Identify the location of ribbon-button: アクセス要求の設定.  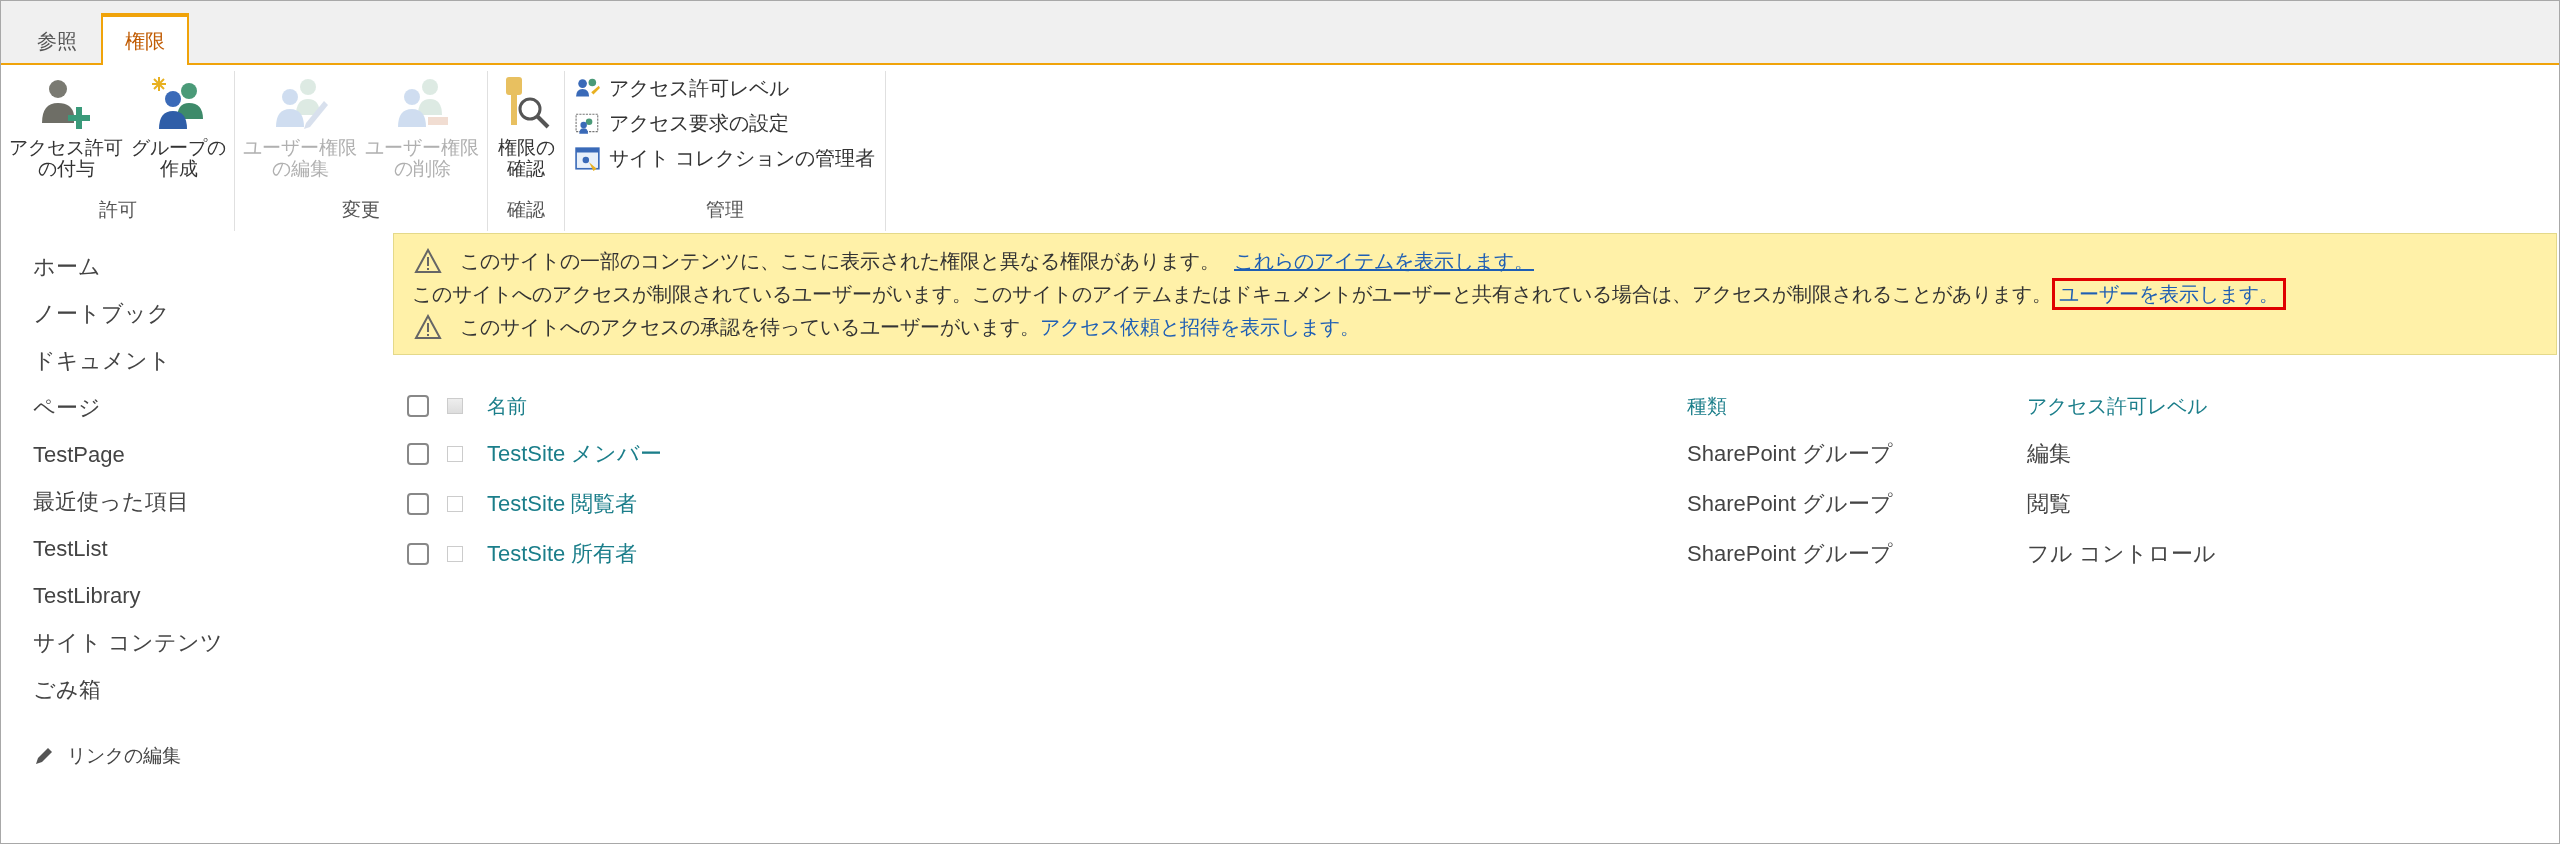
(725, 123).